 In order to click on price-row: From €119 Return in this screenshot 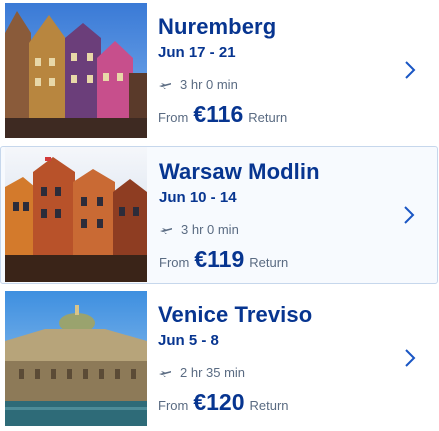, I will do `click(223, 259)`.